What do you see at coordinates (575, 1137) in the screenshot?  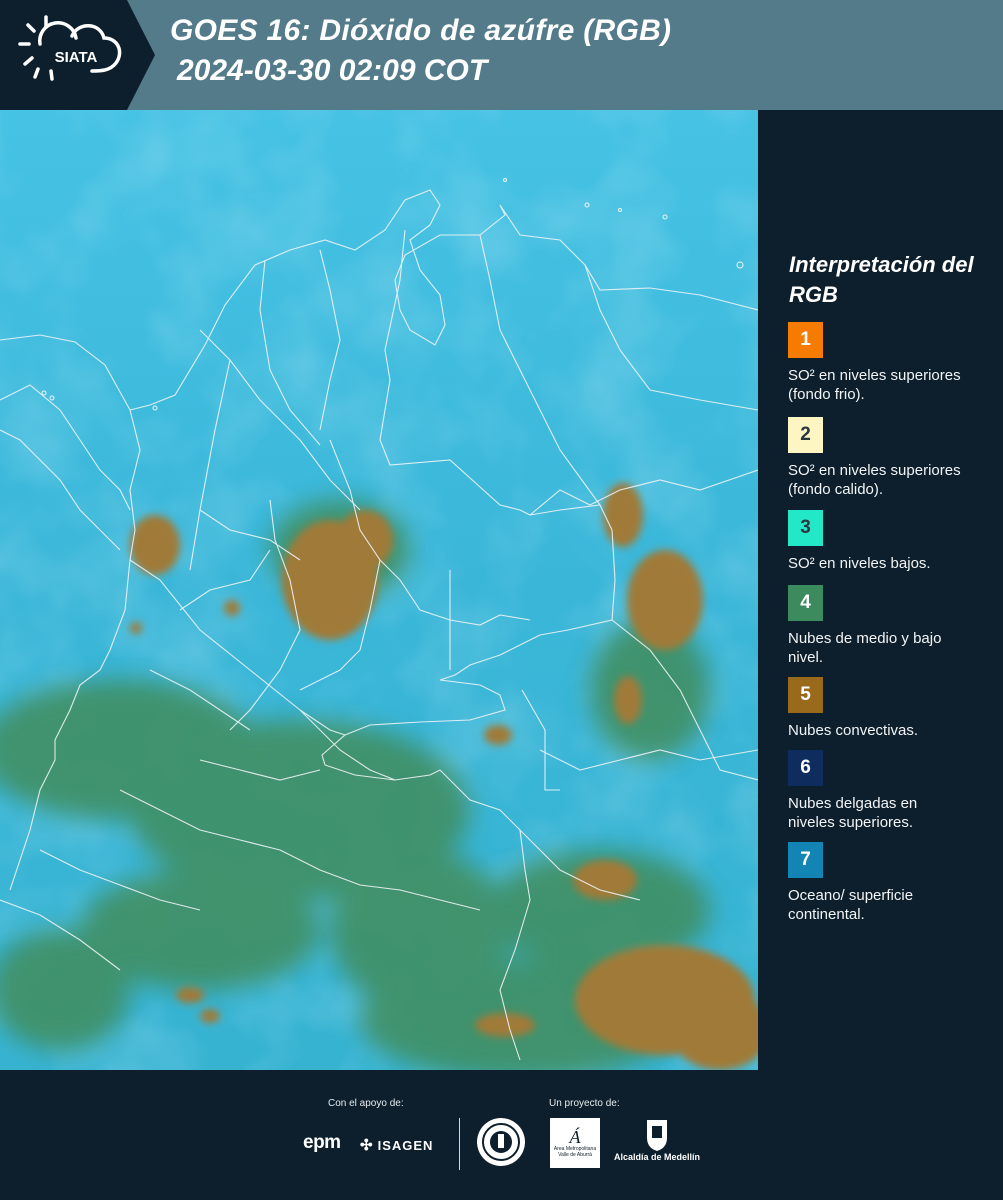 I see `area-logo-mark: Á` at bounding box center [575, 1137].